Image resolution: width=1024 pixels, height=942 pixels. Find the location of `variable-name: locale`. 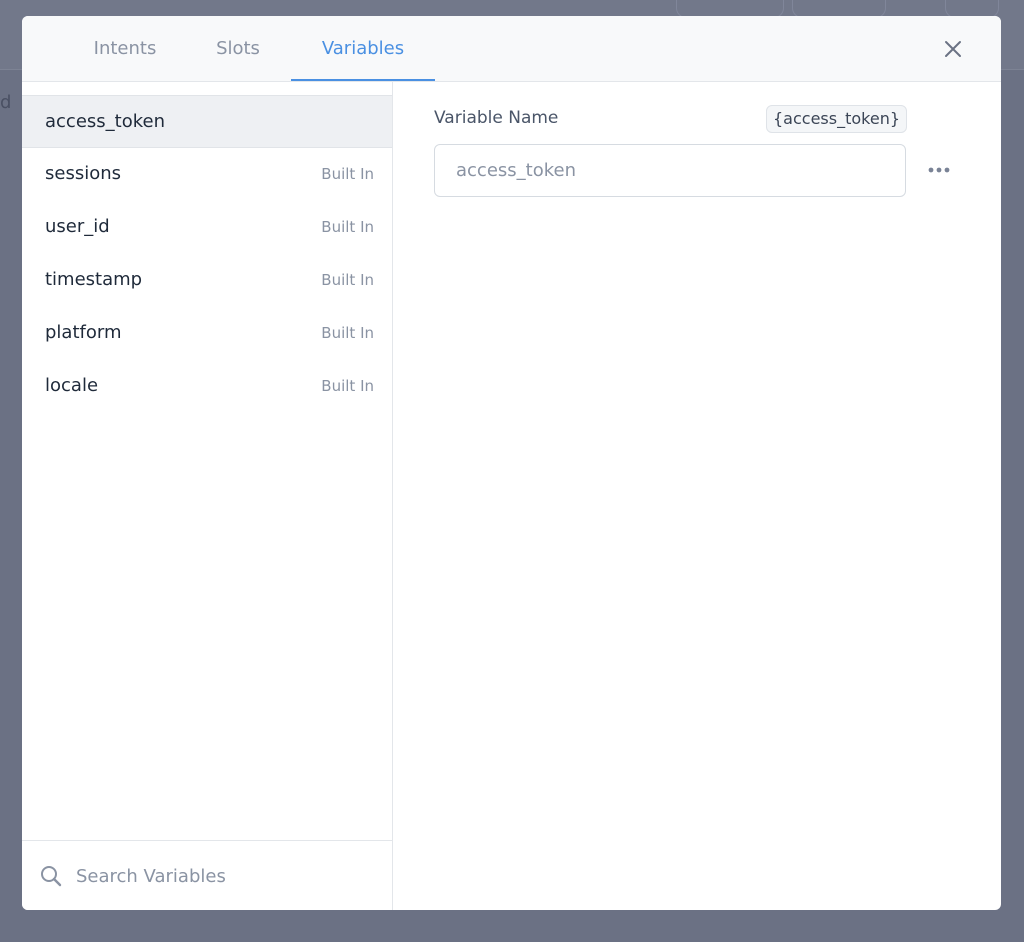

variable-name: locale is located at coordinates (72, 385).